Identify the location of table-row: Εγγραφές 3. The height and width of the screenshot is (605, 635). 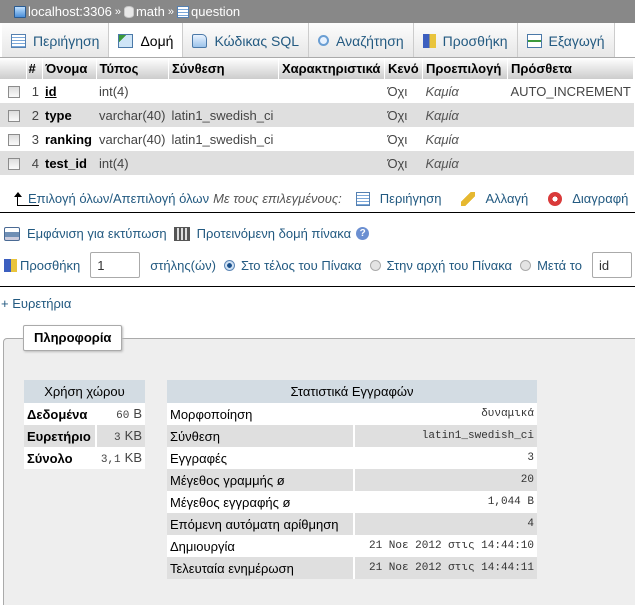
(352, 458).